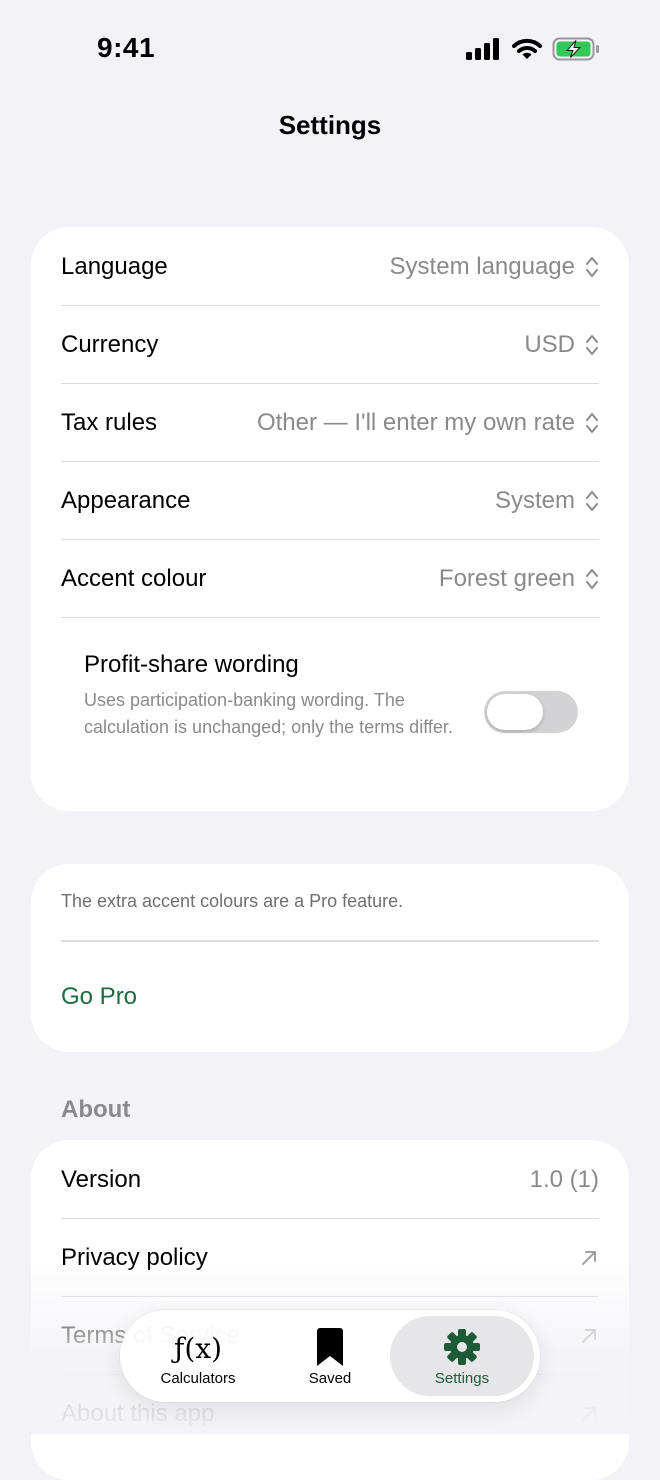  Describe the element at coordinates (462, 1344) in the screenshot. I see `gear-icon` at that location.